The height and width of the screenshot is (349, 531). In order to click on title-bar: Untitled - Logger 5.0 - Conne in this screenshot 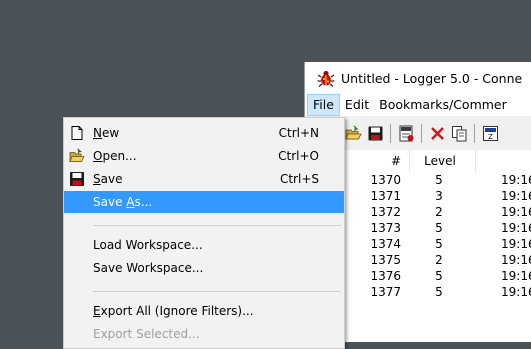, I will do `click(418, 78)`.